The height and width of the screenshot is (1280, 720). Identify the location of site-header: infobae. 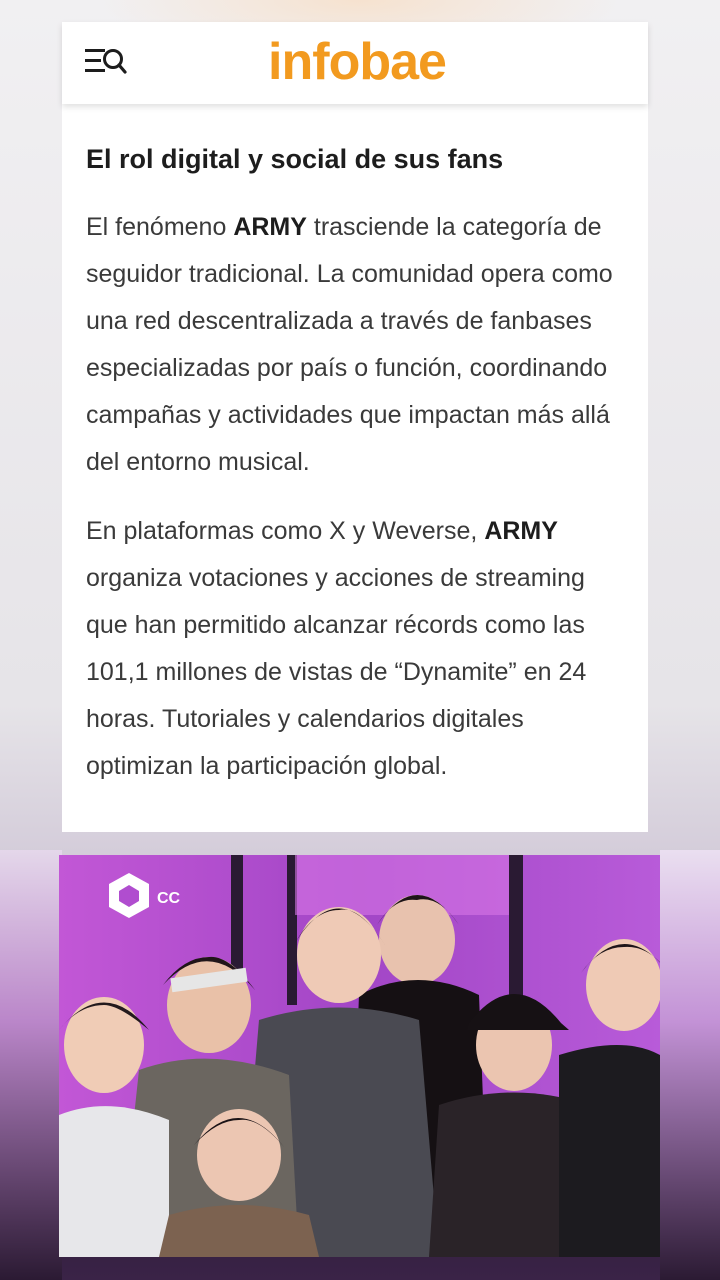
(355, 63).